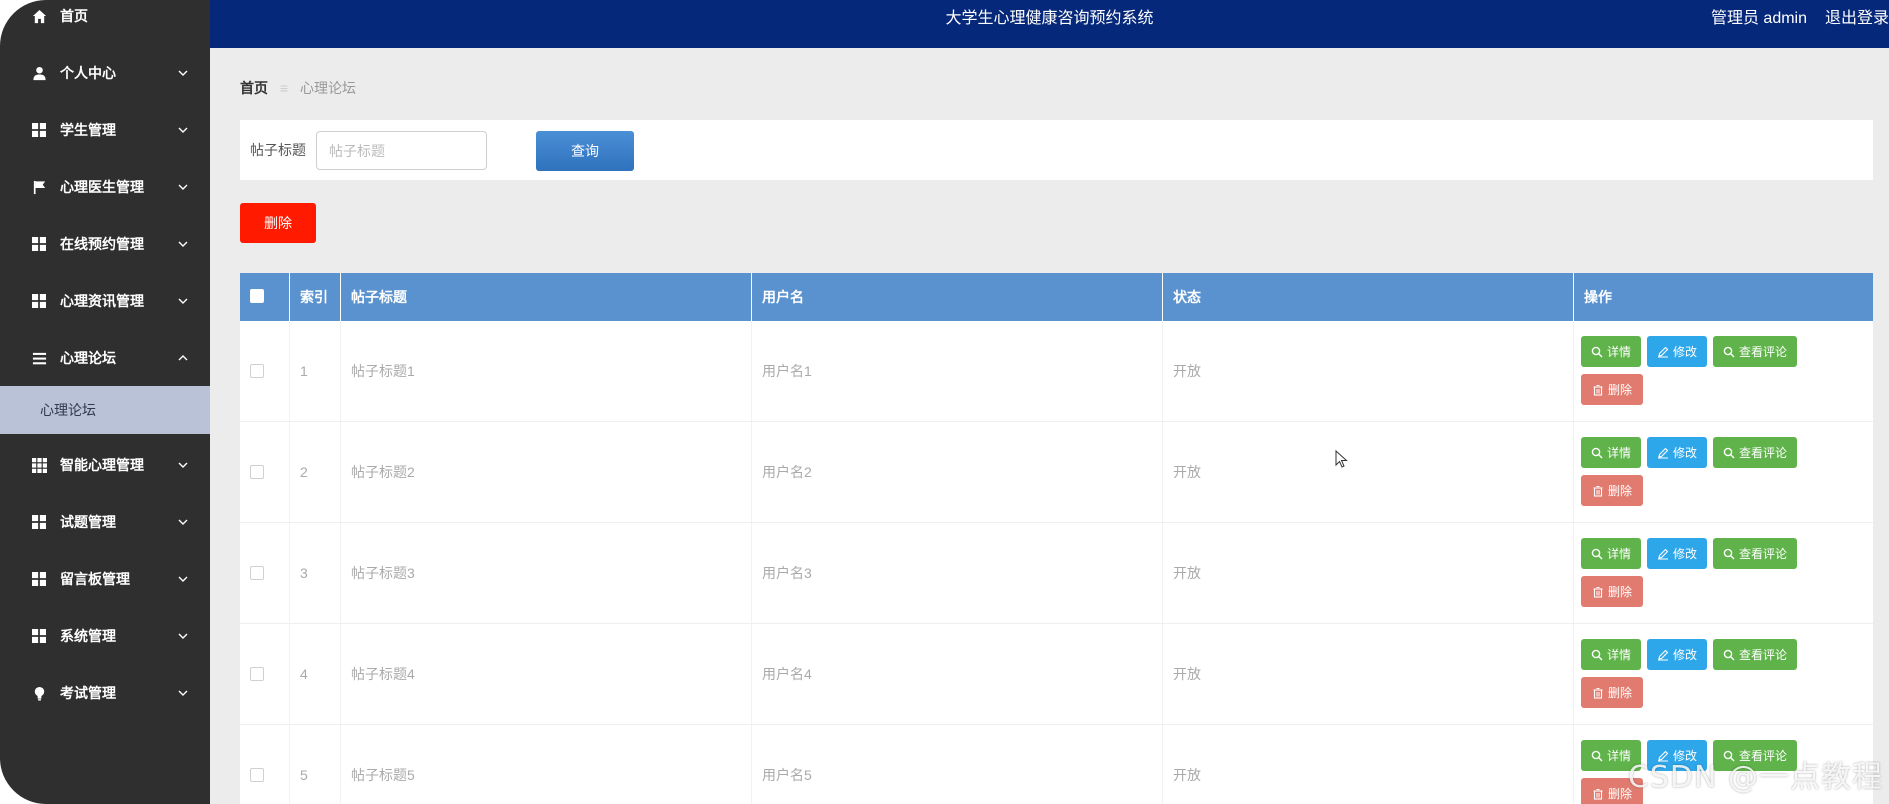 The width and height of the screenshot is (1889, 804). I want to click on sidebar-subitem-forum: 心理论坛, so click(105, 410).